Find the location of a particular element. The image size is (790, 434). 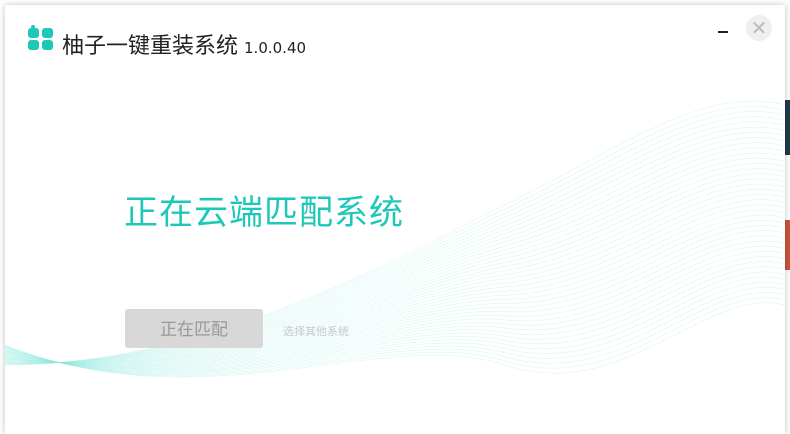

matching-button: 正在匹配 is located at coordinates (194, 328).